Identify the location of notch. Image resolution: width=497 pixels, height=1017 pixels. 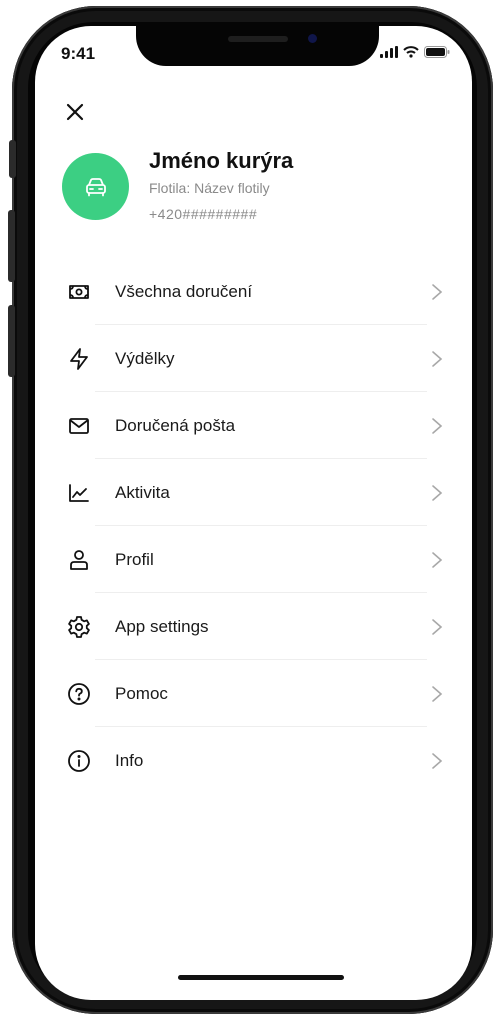
(257, 46).